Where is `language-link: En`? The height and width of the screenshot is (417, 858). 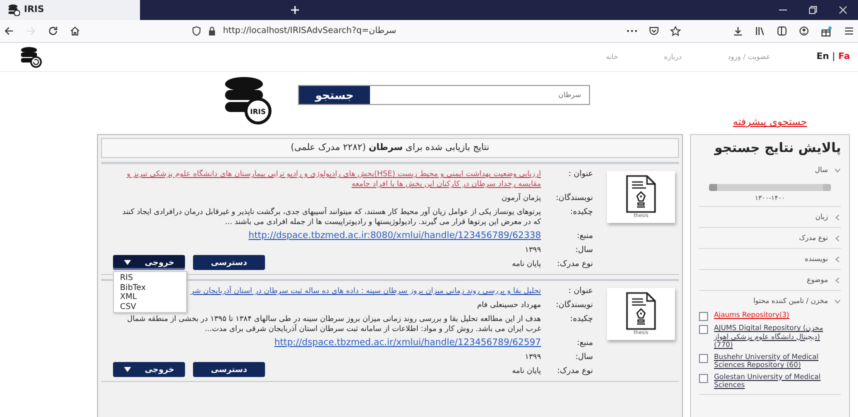
language-link: En is located at coordinates (822, 57).